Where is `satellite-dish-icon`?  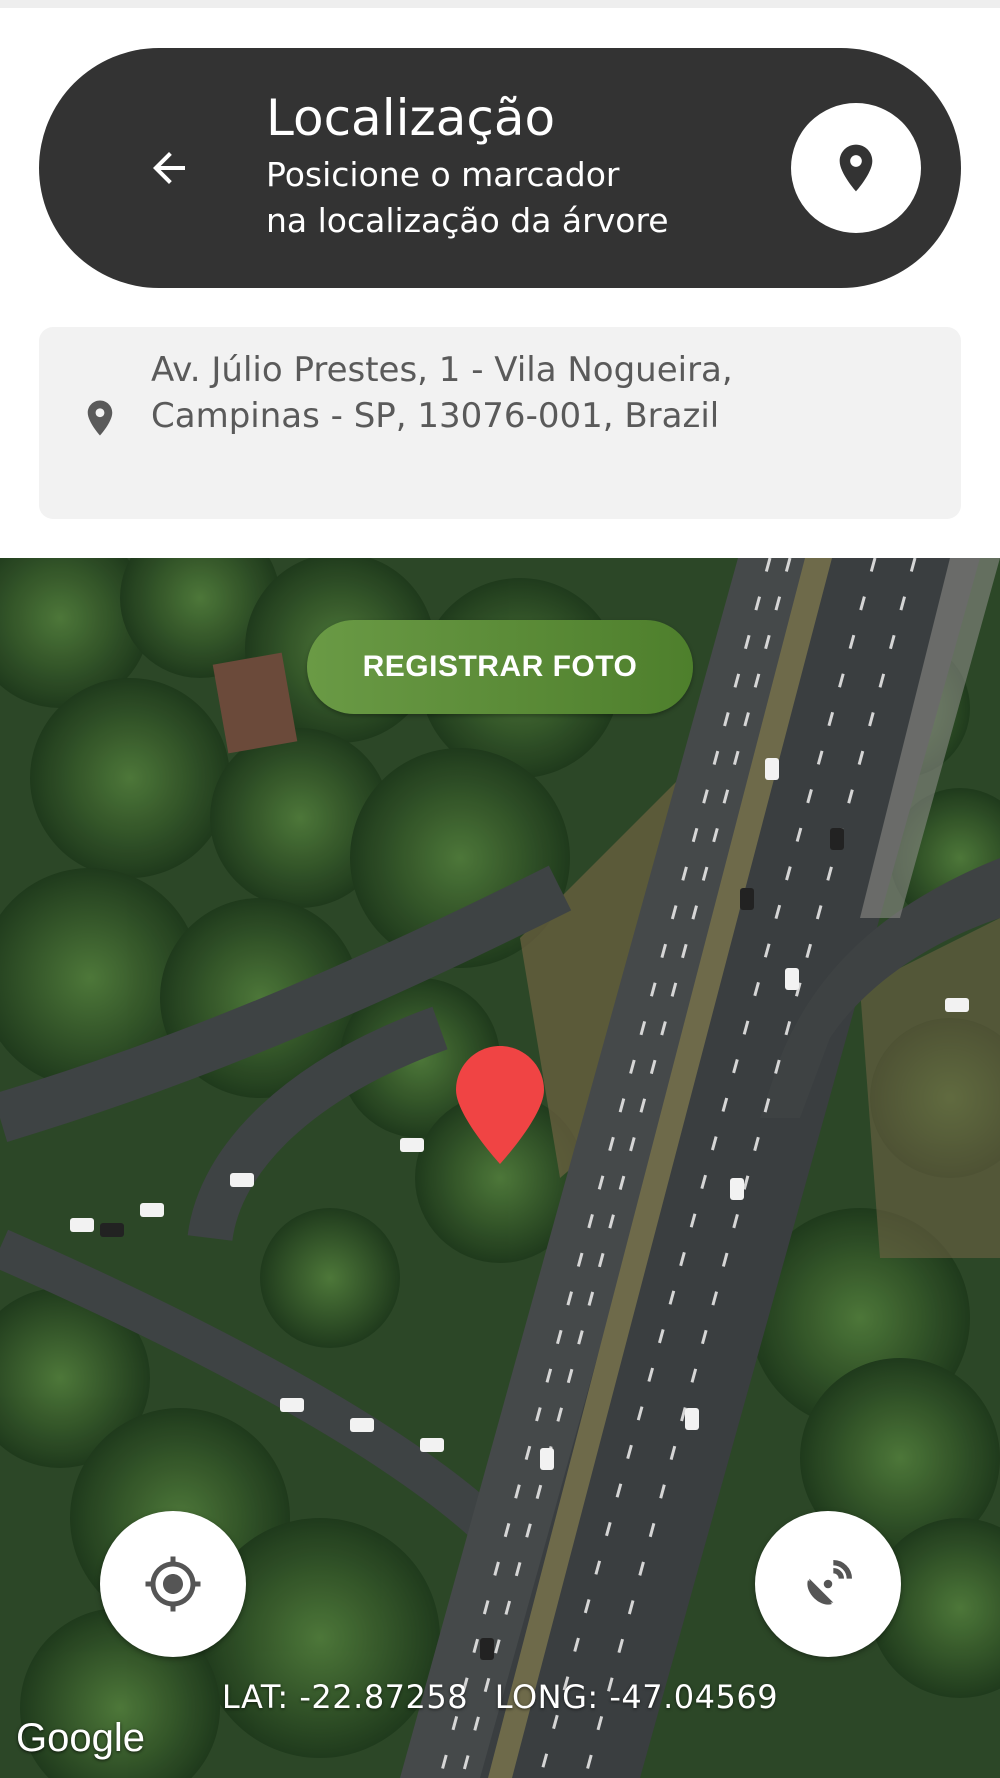
satellite-dish-icon is located at coordinates (829, 1582).